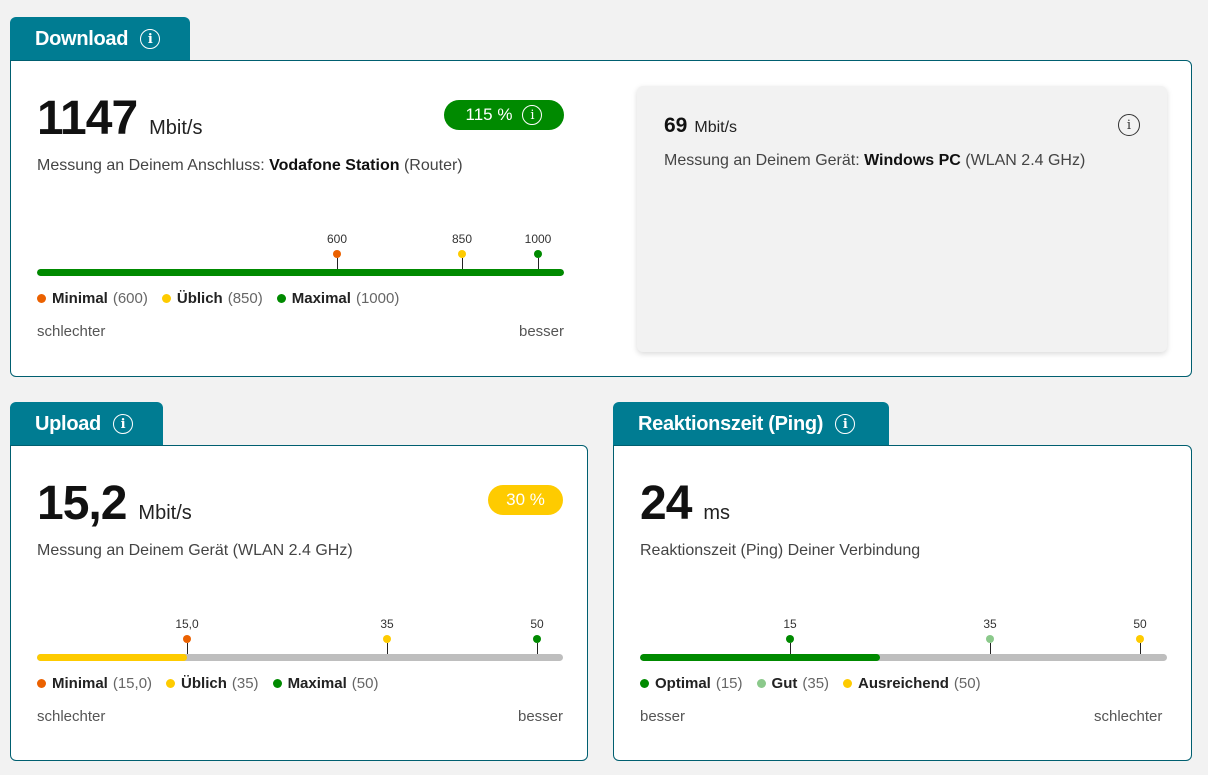  I want to click on ping-legend: Optimal (15) Gut (35) Ausreichend (50), so click(810, 683).